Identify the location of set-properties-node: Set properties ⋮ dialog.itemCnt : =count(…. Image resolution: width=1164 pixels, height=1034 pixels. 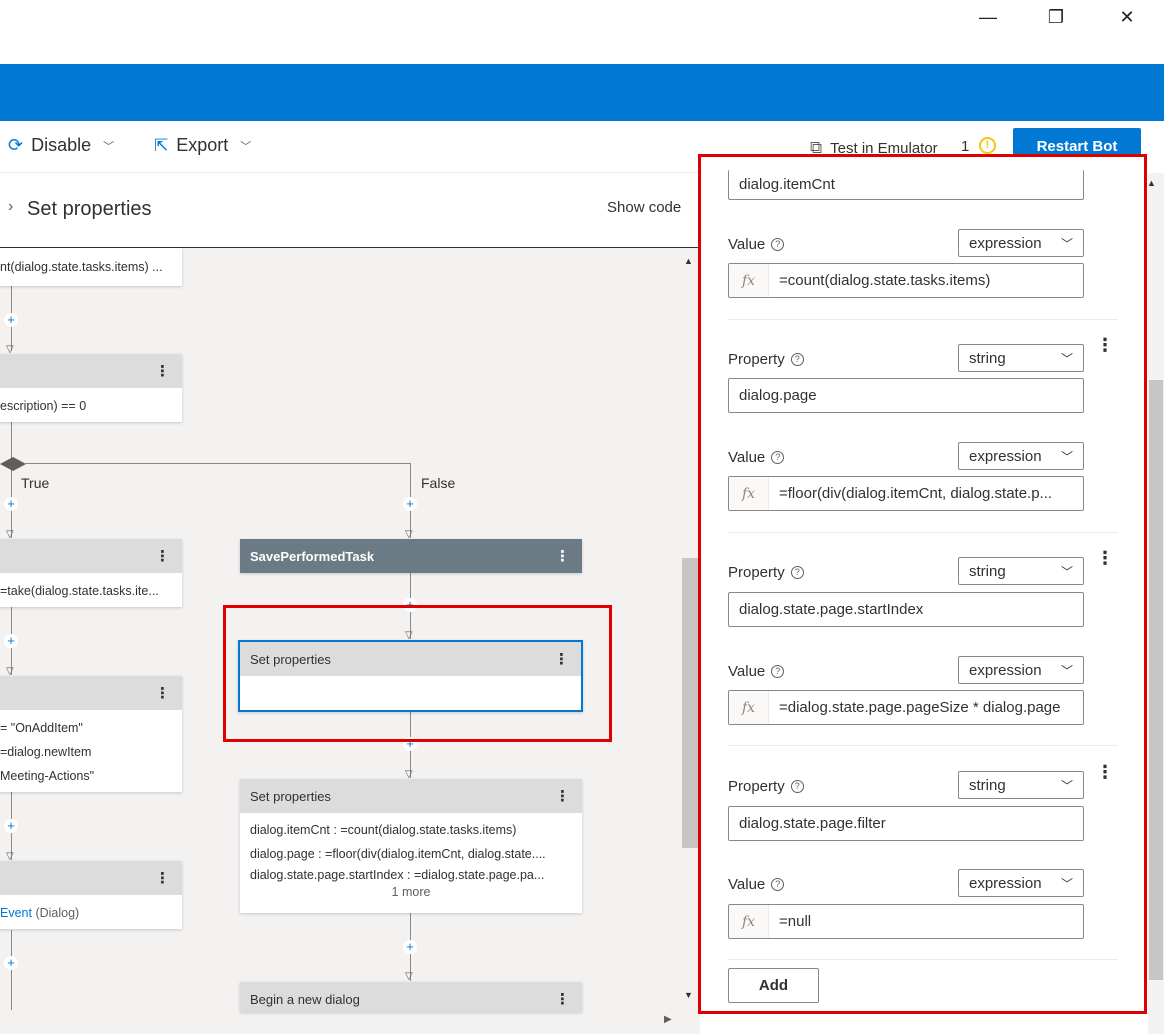
(411, 846).